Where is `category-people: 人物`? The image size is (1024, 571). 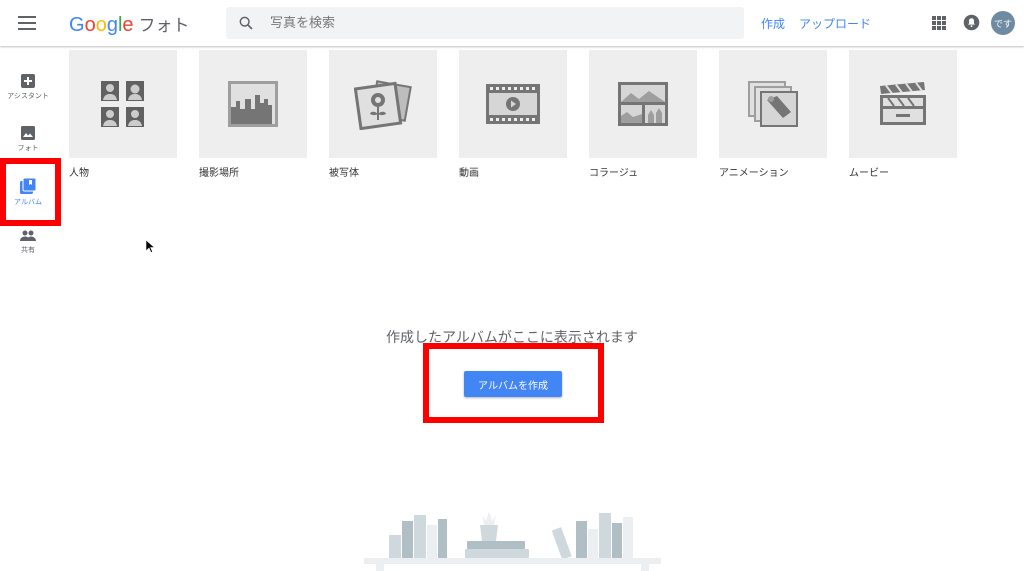
category-people: 人物 is located at coordinates (123, 114).